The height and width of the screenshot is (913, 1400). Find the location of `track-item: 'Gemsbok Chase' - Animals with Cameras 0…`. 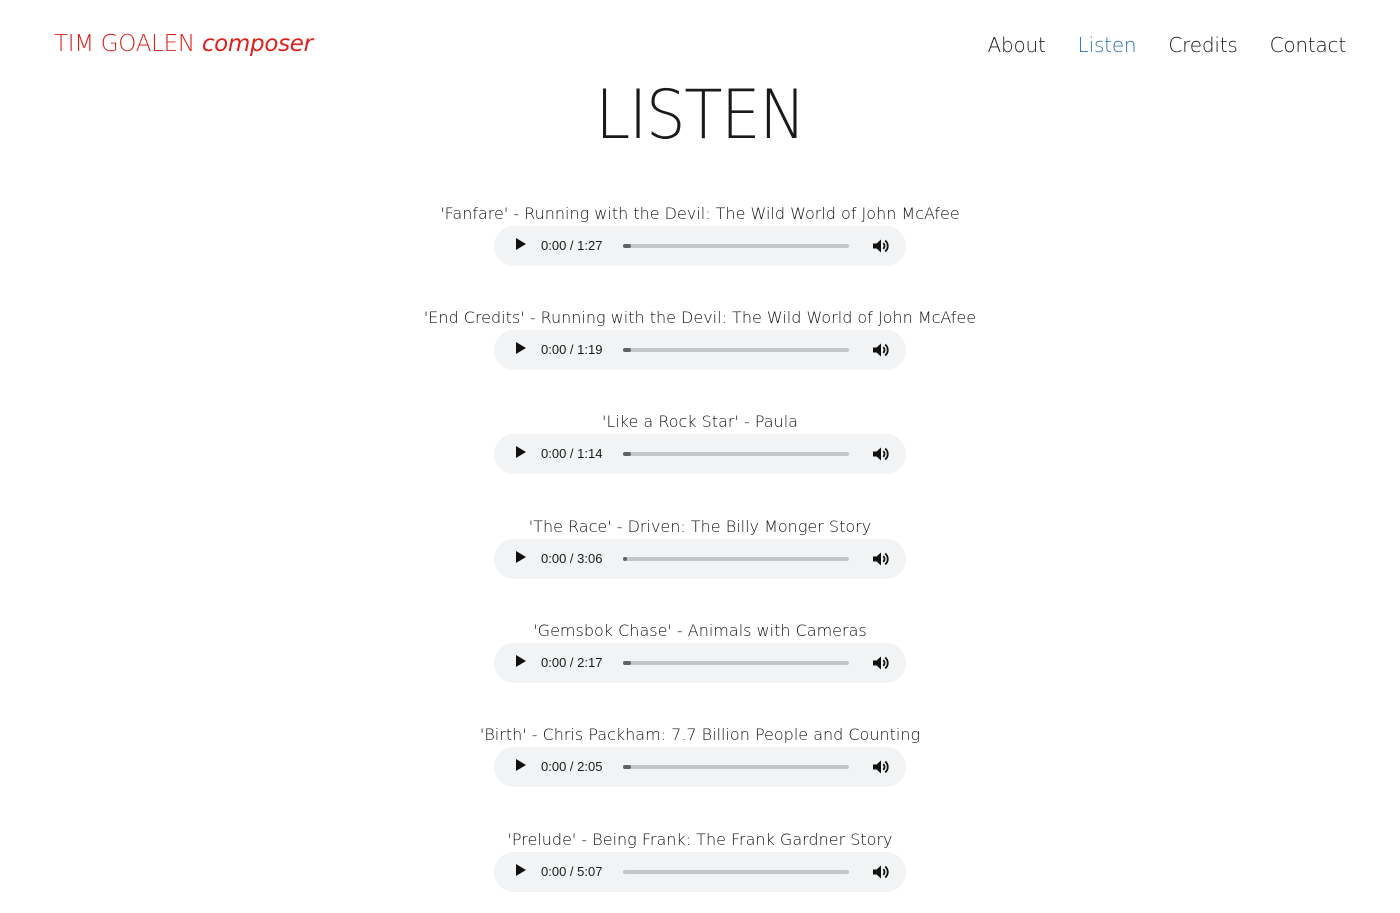

track-item: 'Gemsbok Chase' - Animals with Cameras 0… is located at coordinates (700, 657).